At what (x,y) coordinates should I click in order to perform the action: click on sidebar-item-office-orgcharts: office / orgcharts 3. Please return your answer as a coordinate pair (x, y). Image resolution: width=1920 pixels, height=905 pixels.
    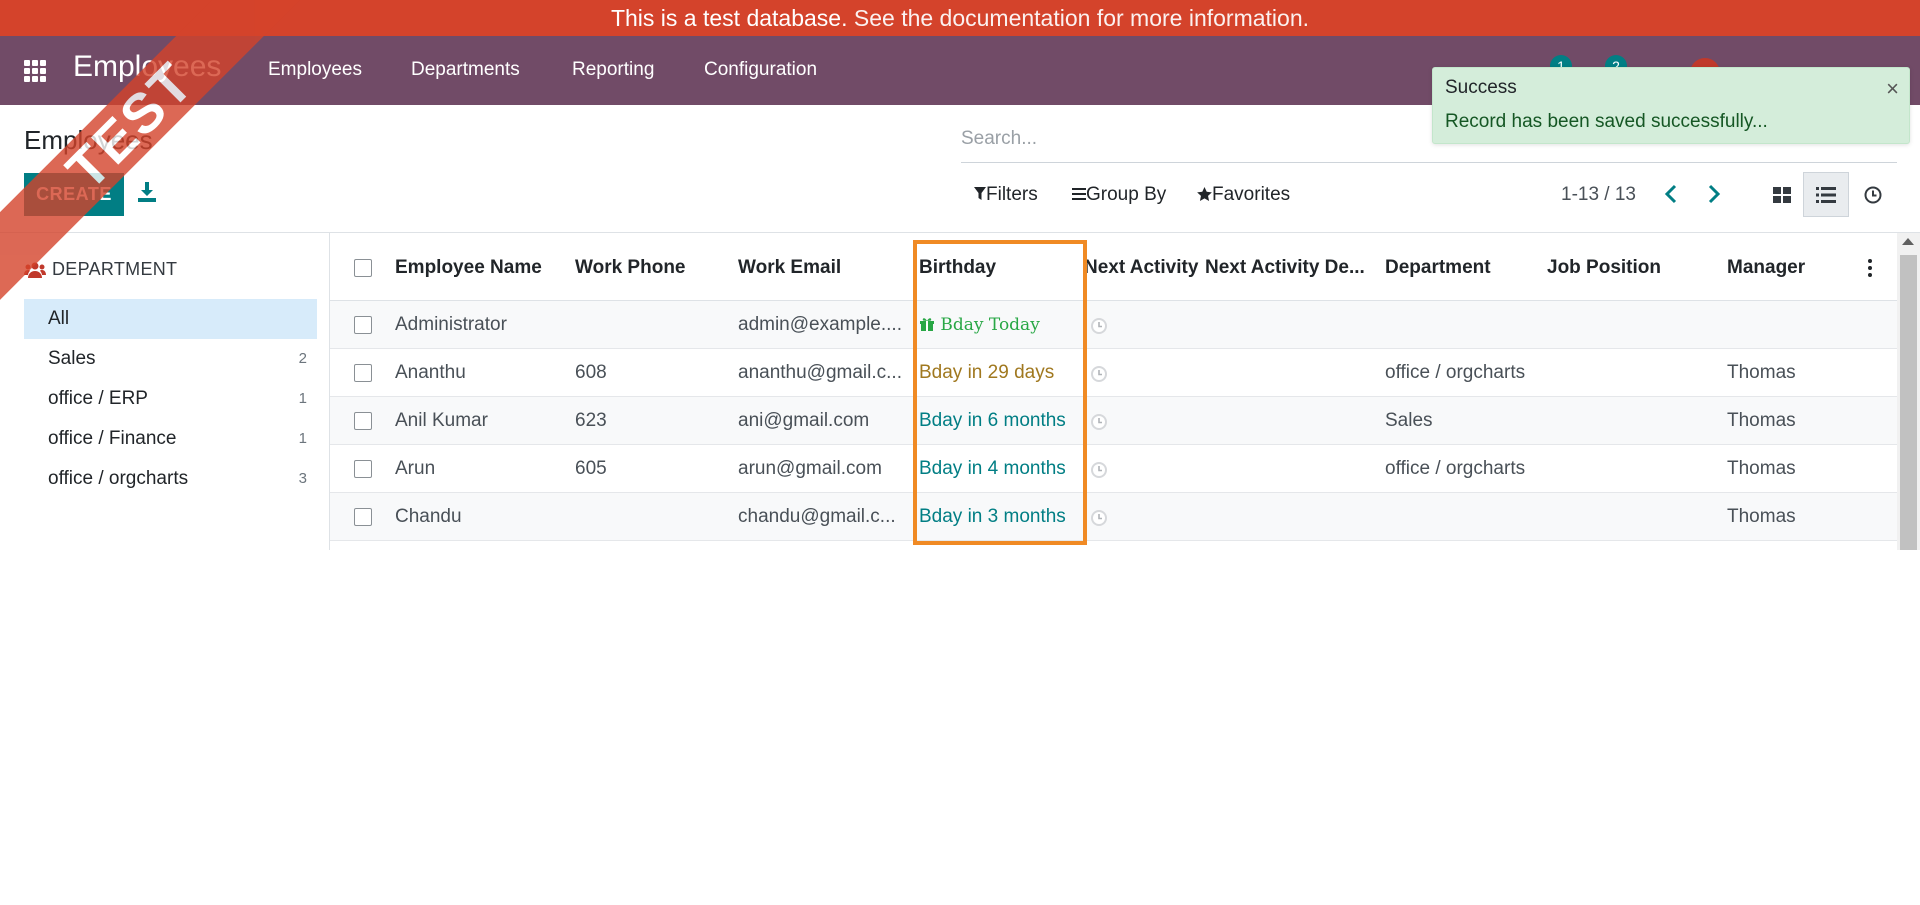
    Looking at the image, I should click on (170, 479).